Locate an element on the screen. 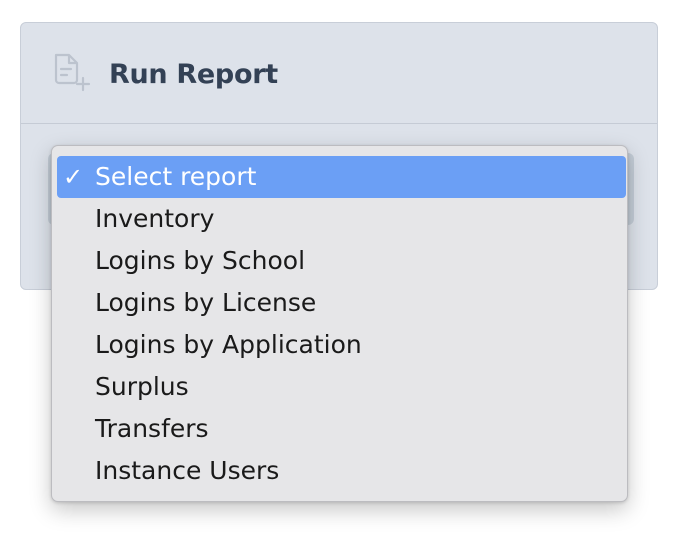 This screenshot has width=684, height=536. report-option: Inventory is located at coordinates (341, 219).